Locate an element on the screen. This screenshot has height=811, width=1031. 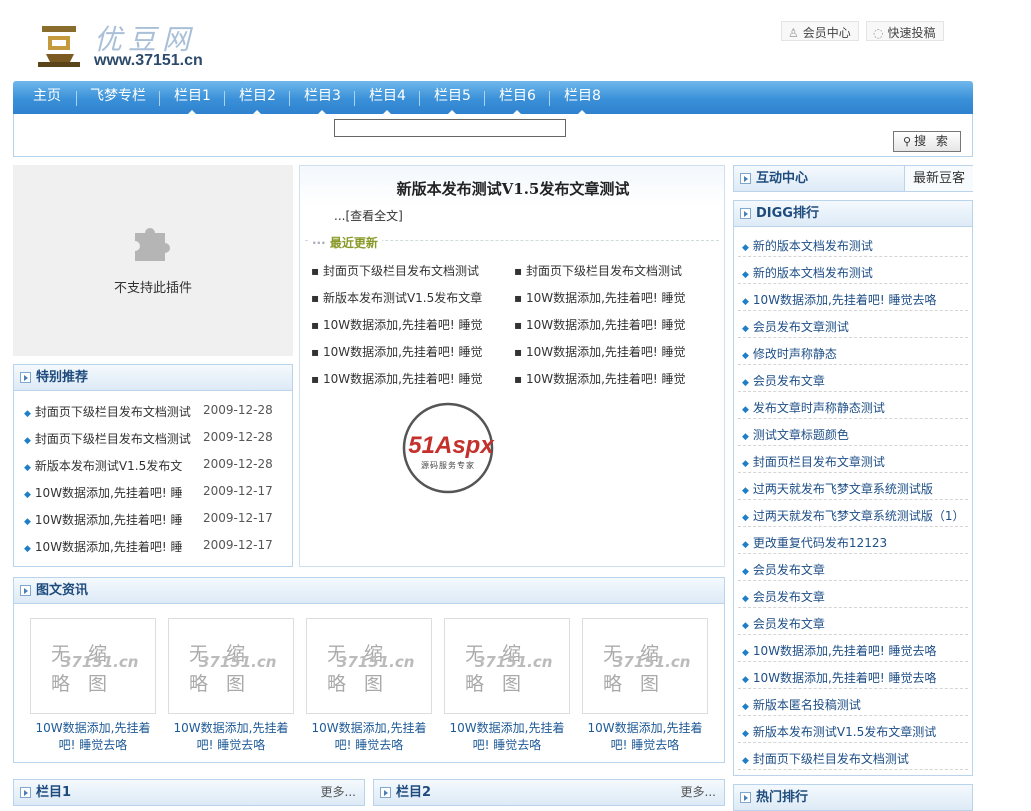
digg-list-item: ◆ 更改重复代码发布12123 is located at coordinates (814, 542).